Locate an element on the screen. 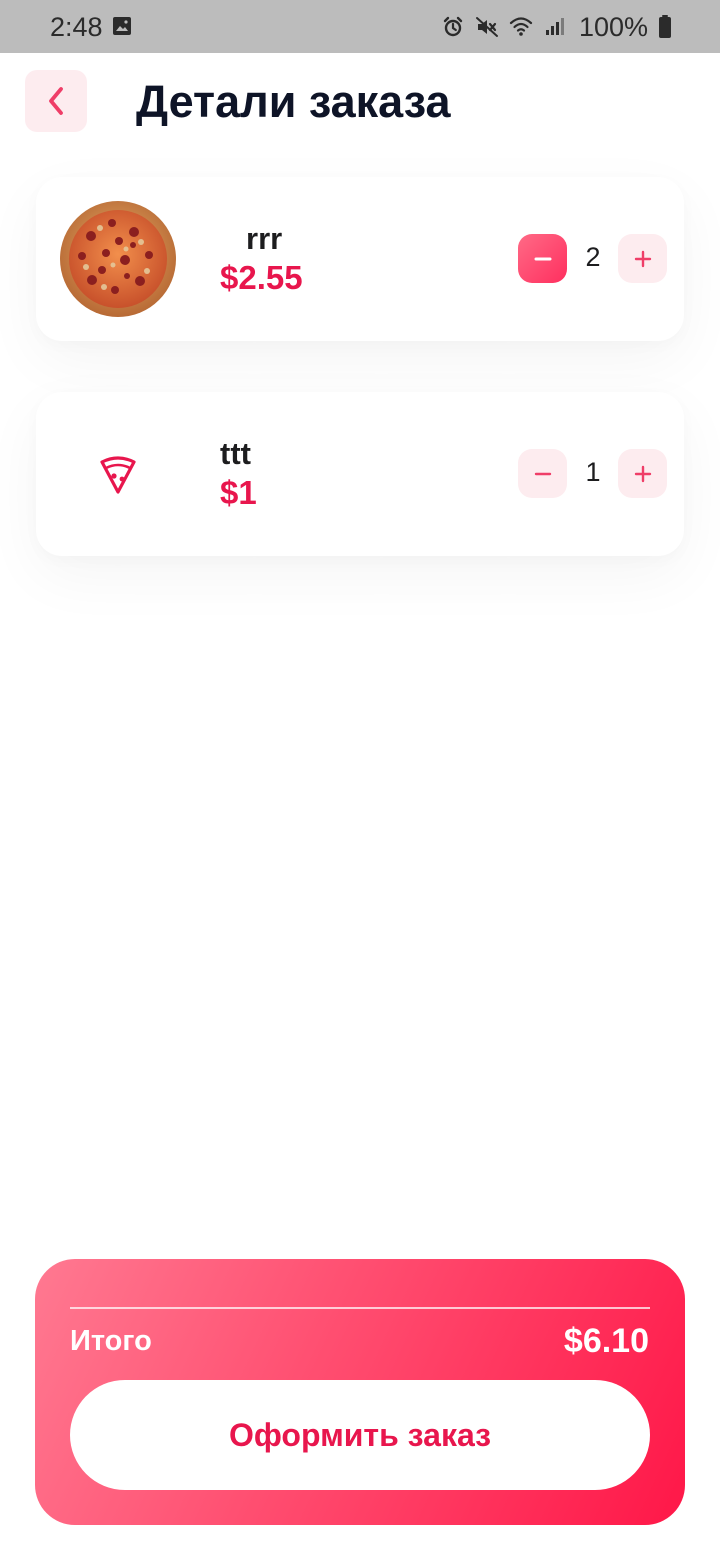  page-title: Детали заказа is located at coordinates (293, 101).